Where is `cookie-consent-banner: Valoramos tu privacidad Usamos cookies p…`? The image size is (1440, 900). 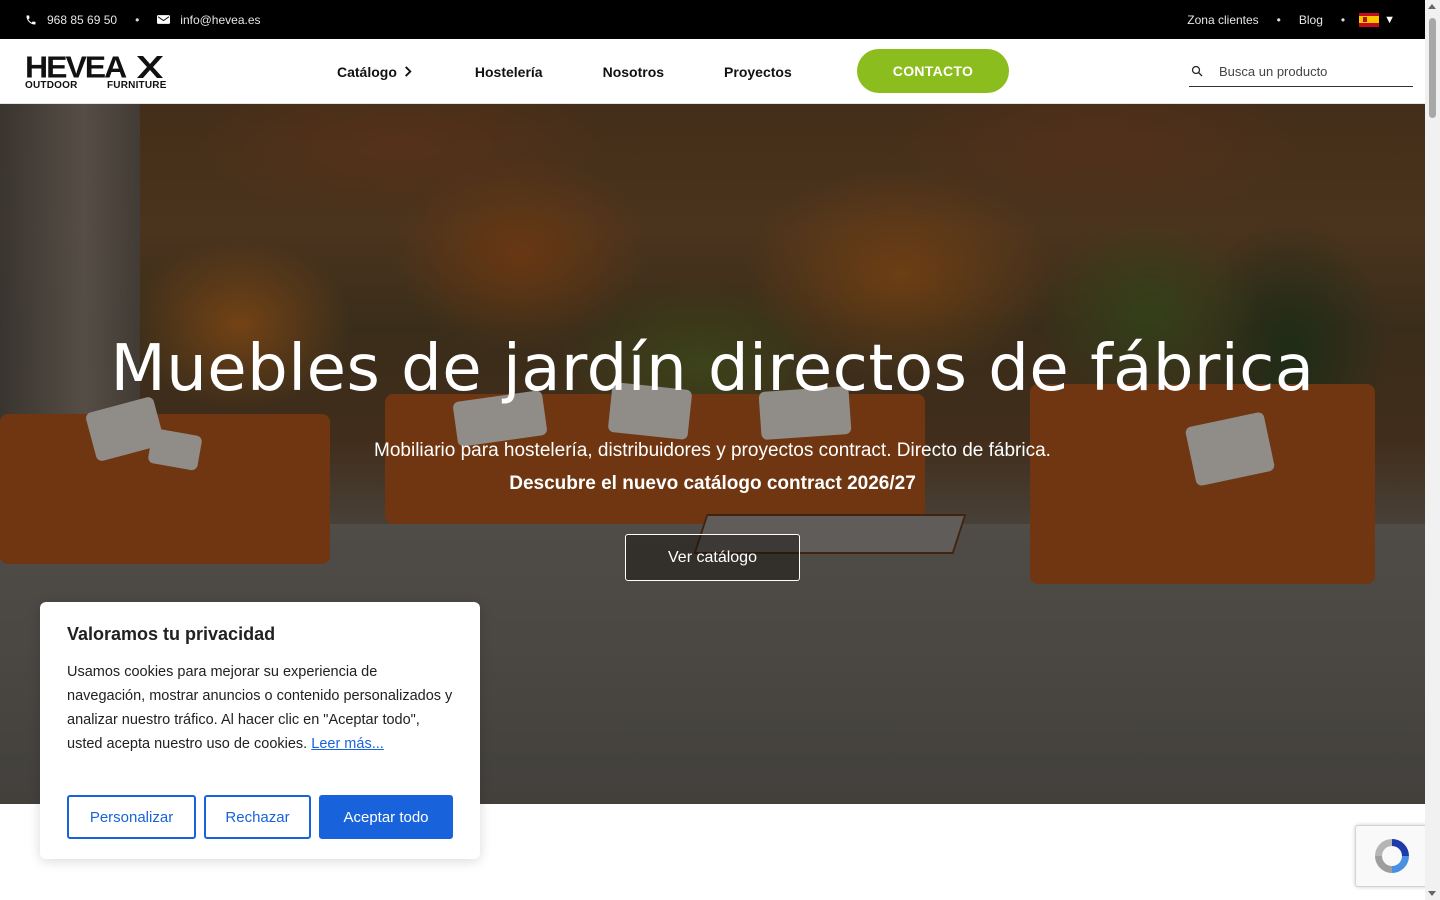 cookie-consent-banner: Valoramos tu privacidad Usamos cookies p… is located at coordinates (260, 730).